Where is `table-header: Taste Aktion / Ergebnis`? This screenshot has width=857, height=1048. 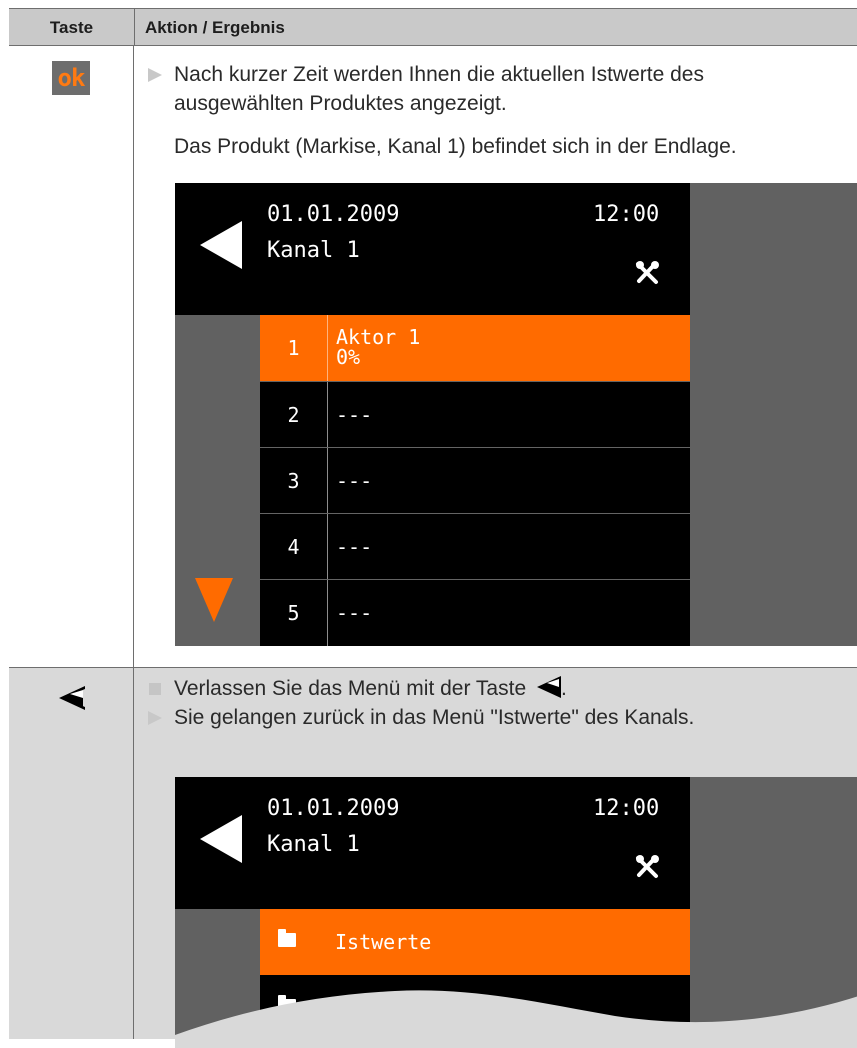 table-header: Taste Aktion / Ergebnis is located at coordinates (433, 27).